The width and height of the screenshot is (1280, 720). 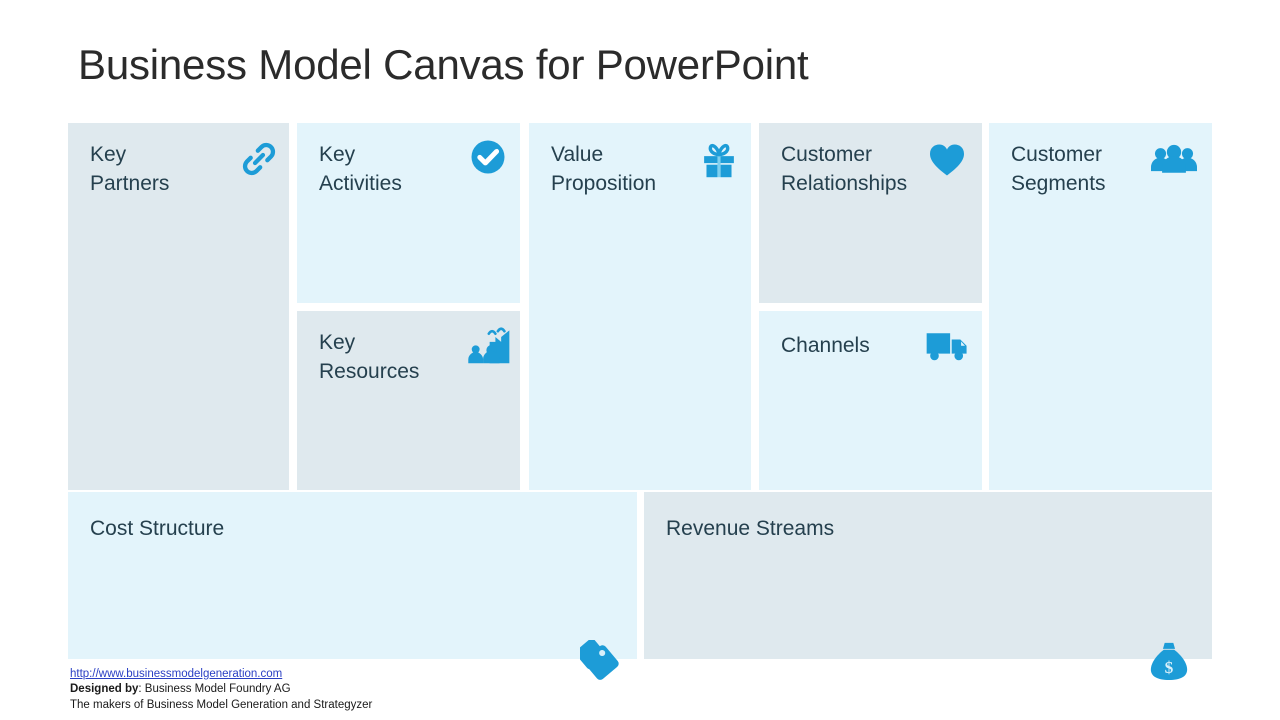 What do you see at coordinates (825, 345) in the screenshot?
I see `block-channels-label: Channels` at bounding box center [825, 345].